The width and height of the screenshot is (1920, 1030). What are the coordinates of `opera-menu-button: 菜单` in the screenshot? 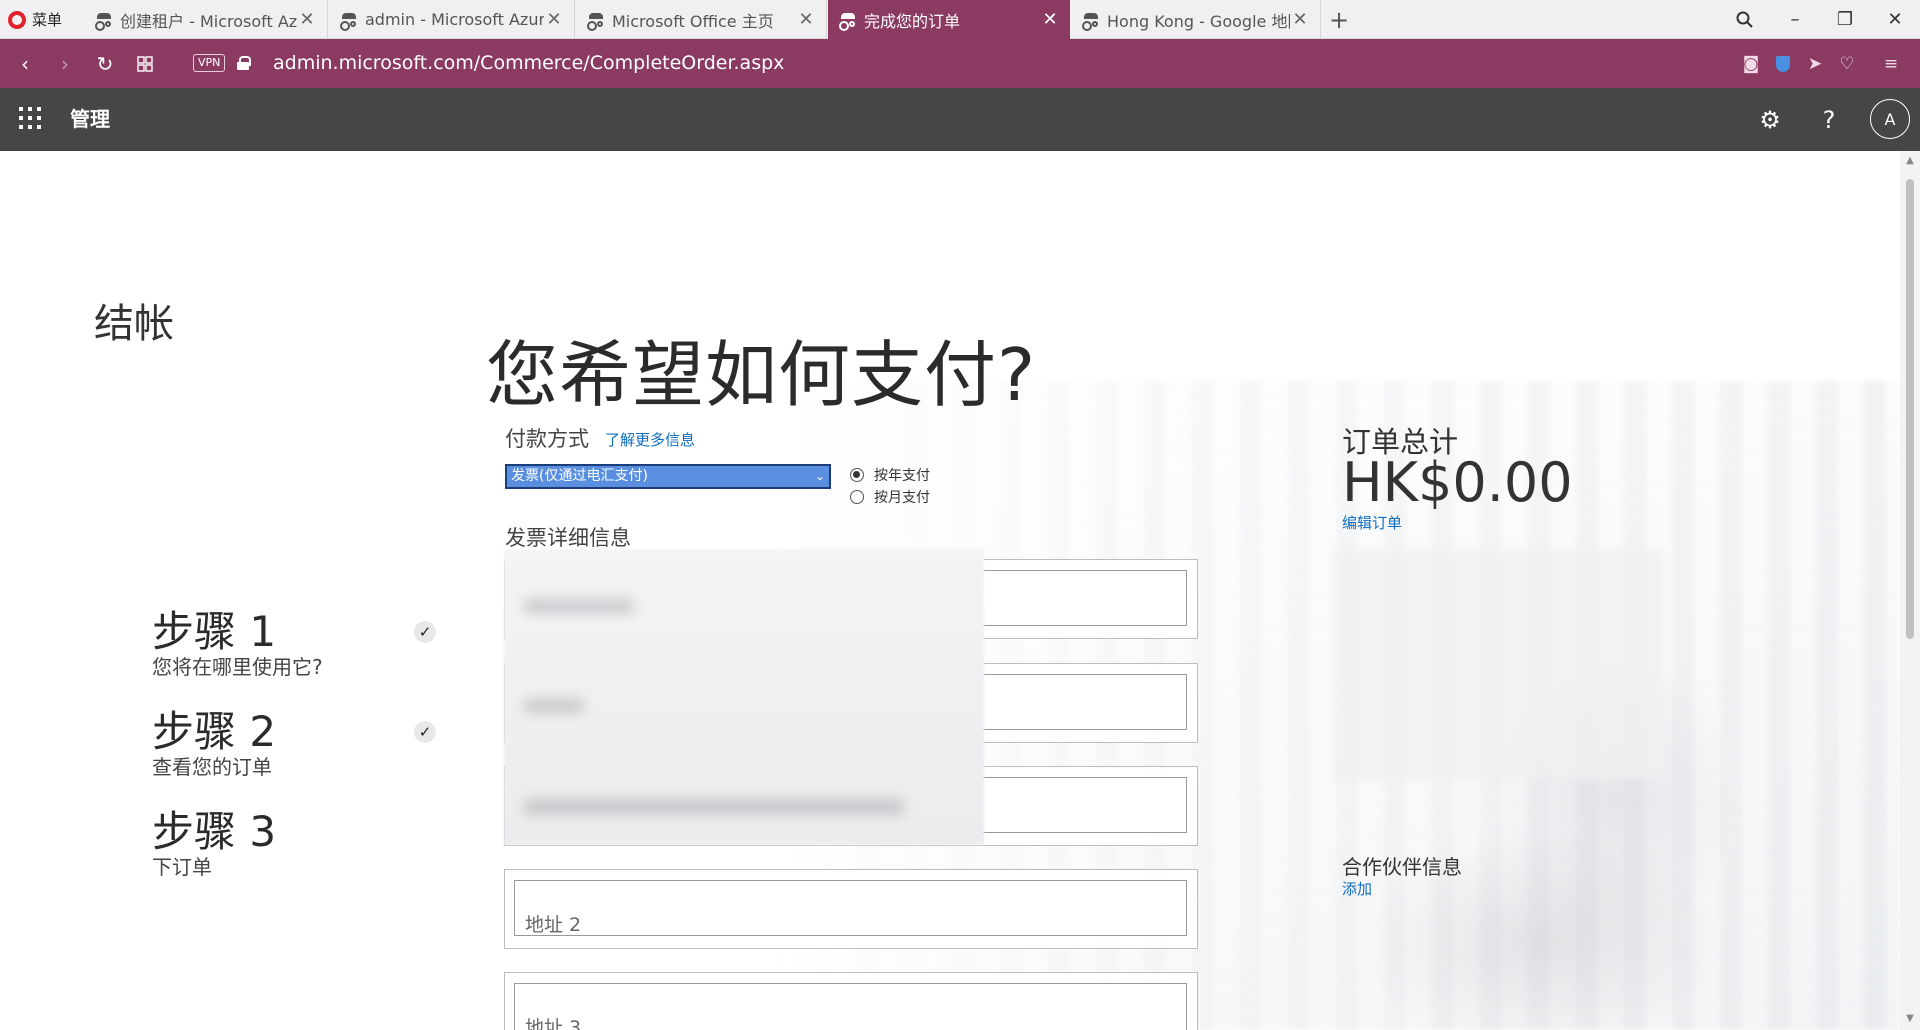 It's located at (35, 19).